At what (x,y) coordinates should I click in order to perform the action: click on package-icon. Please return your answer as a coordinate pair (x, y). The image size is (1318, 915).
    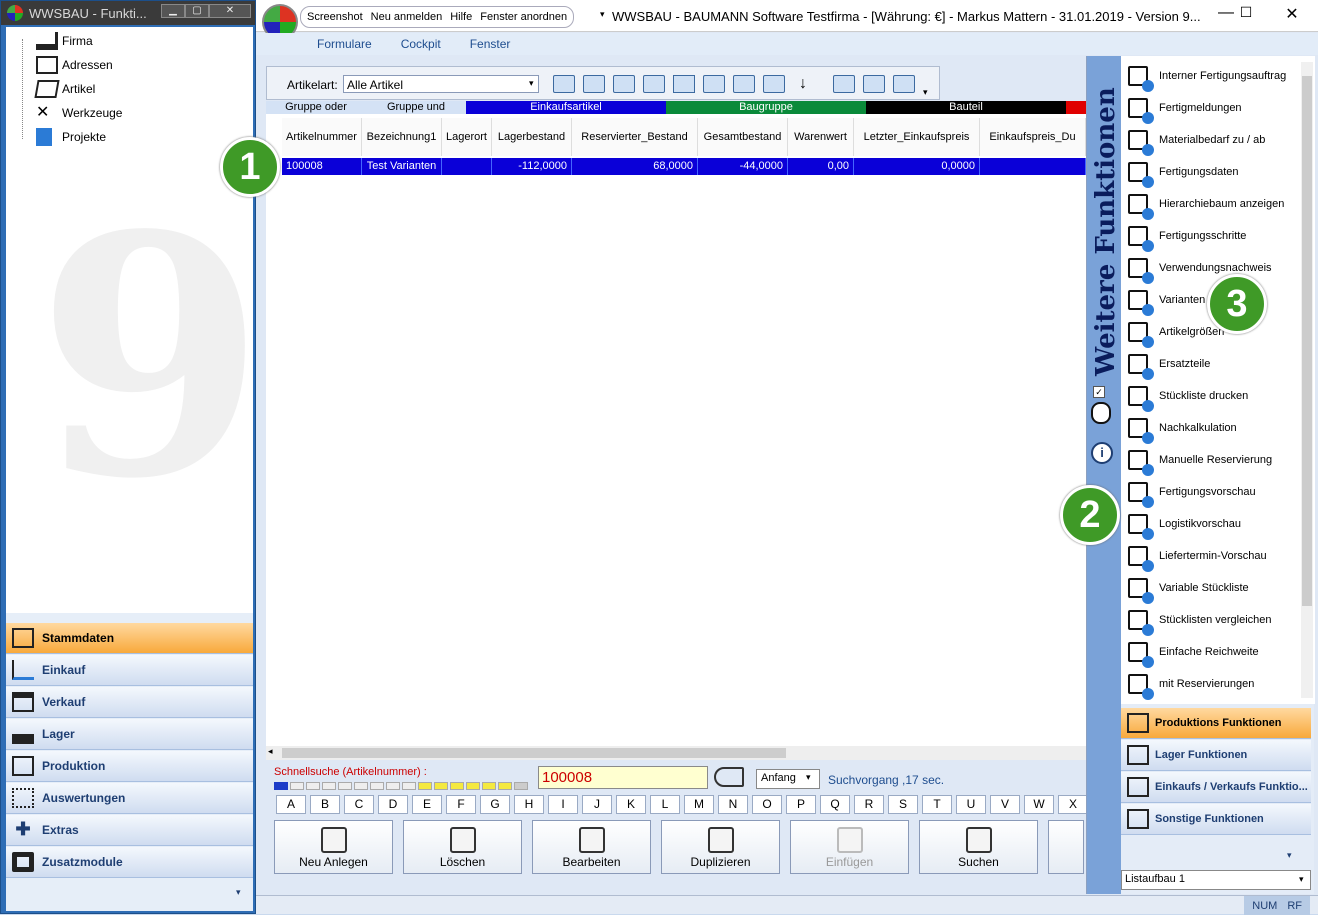
    Looking at the image, I should click on (714, 84).